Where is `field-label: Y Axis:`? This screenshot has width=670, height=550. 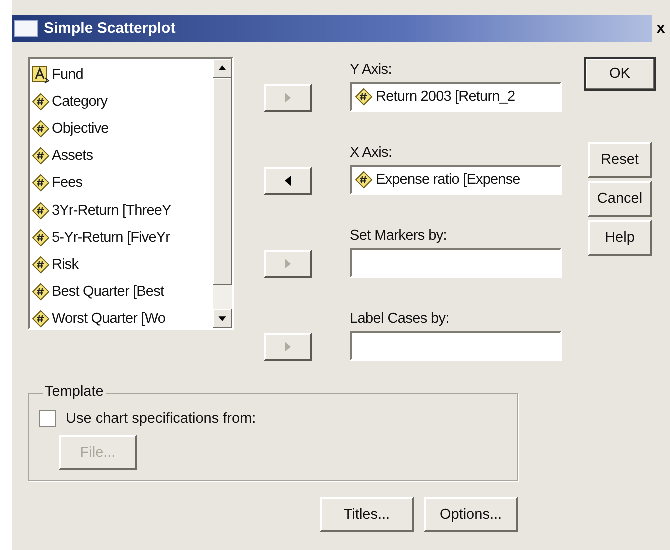
field-label: Y Axis: is located at coordinates (371, 71).